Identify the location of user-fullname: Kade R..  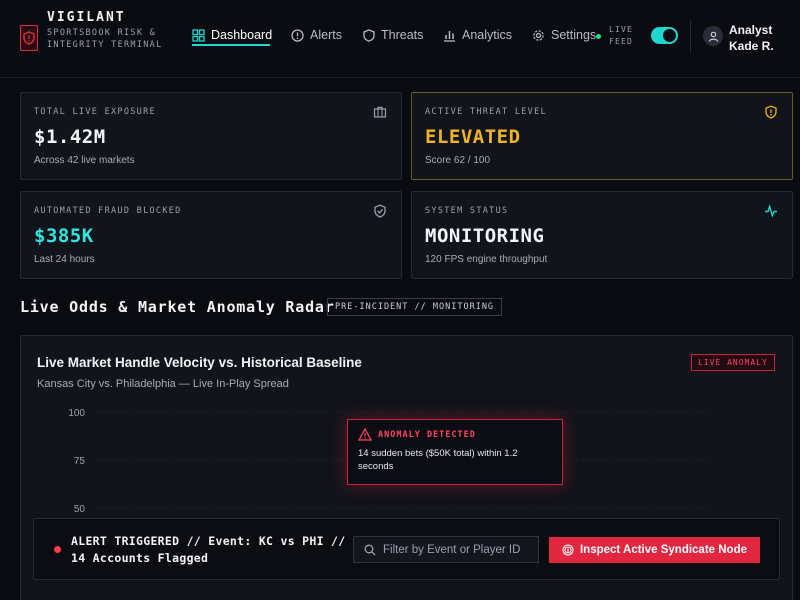
(751, 46).